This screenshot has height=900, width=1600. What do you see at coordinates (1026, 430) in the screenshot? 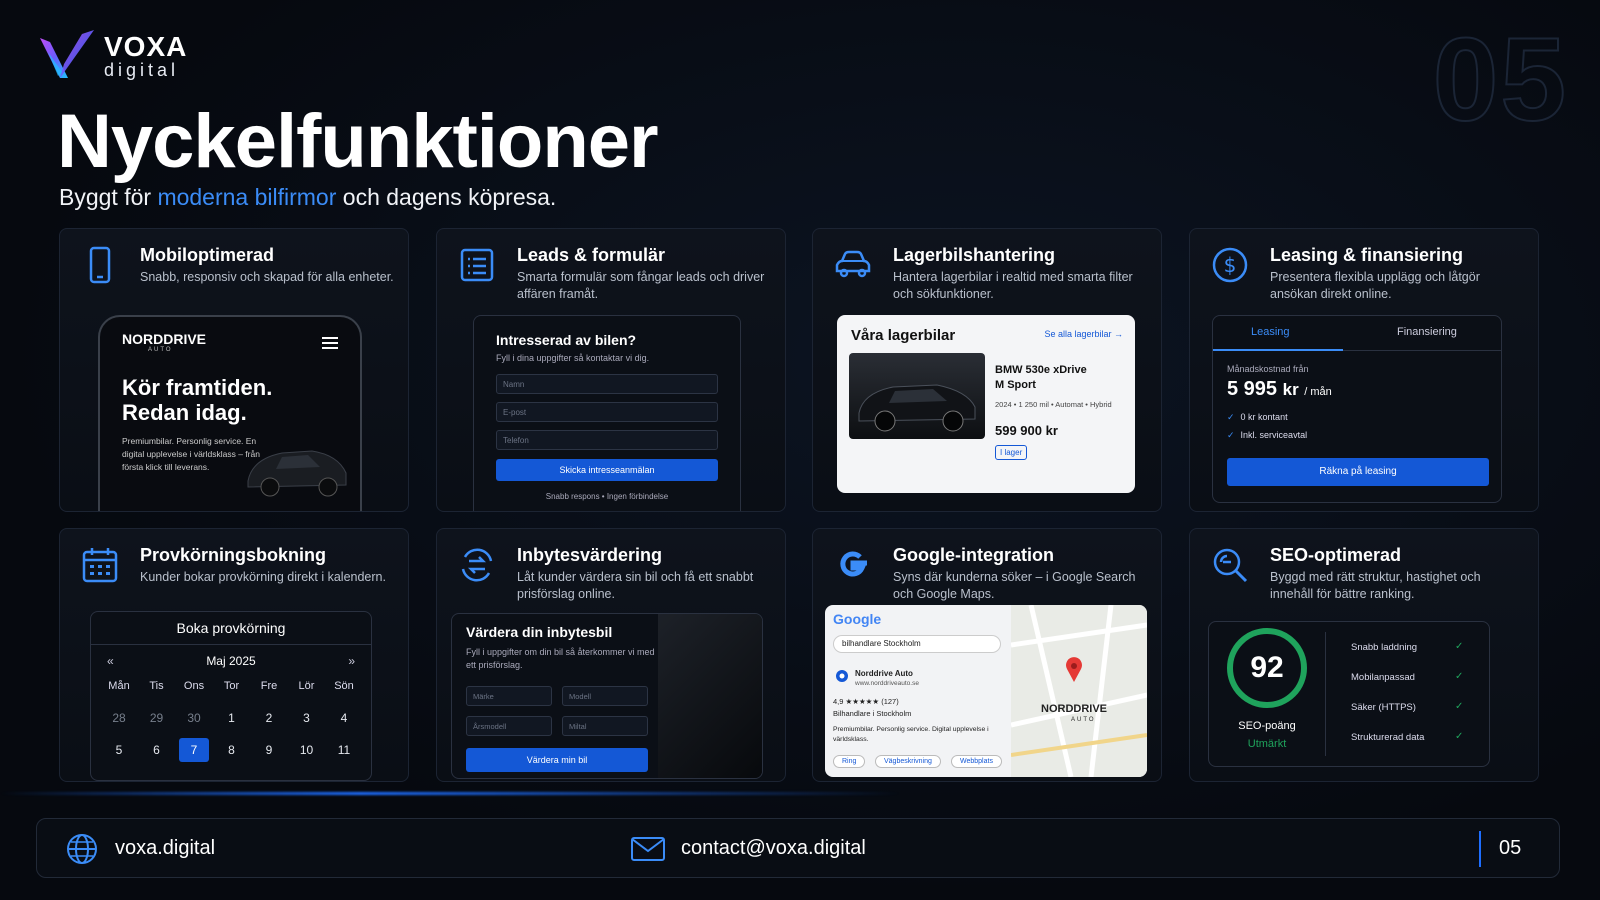
I see `car-price: 599 900 kr` at bounding box center [1026, 430].